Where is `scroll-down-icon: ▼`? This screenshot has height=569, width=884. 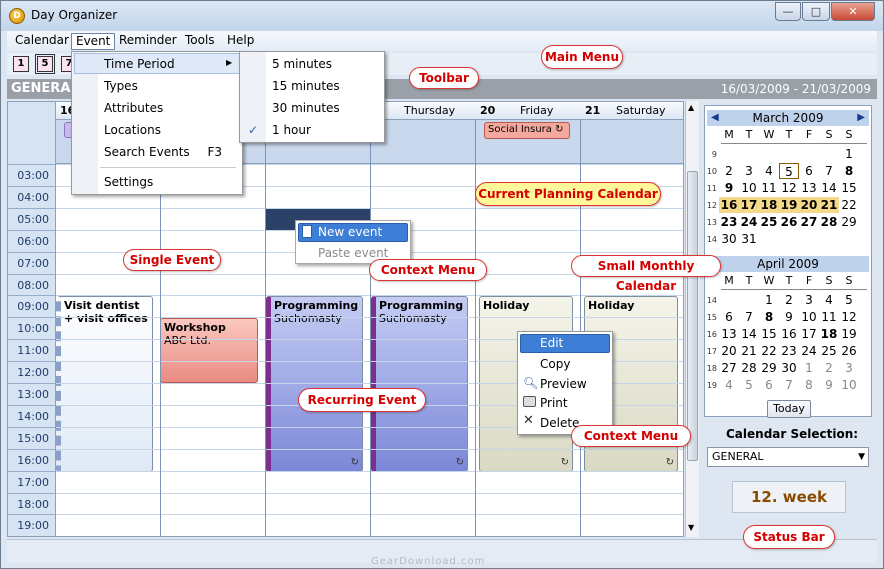 scroll-down-icon: ▼ is located at coordinates (691, 527).